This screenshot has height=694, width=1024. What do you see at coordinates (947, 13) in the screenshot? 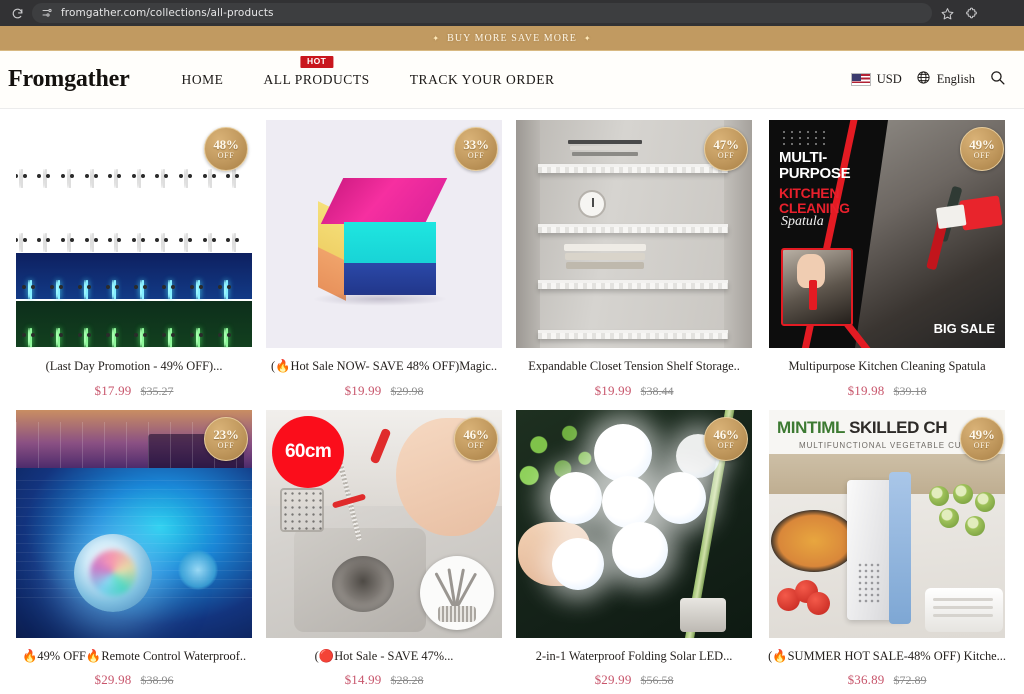
I see `star-icon` at bounding box center [947, 13].